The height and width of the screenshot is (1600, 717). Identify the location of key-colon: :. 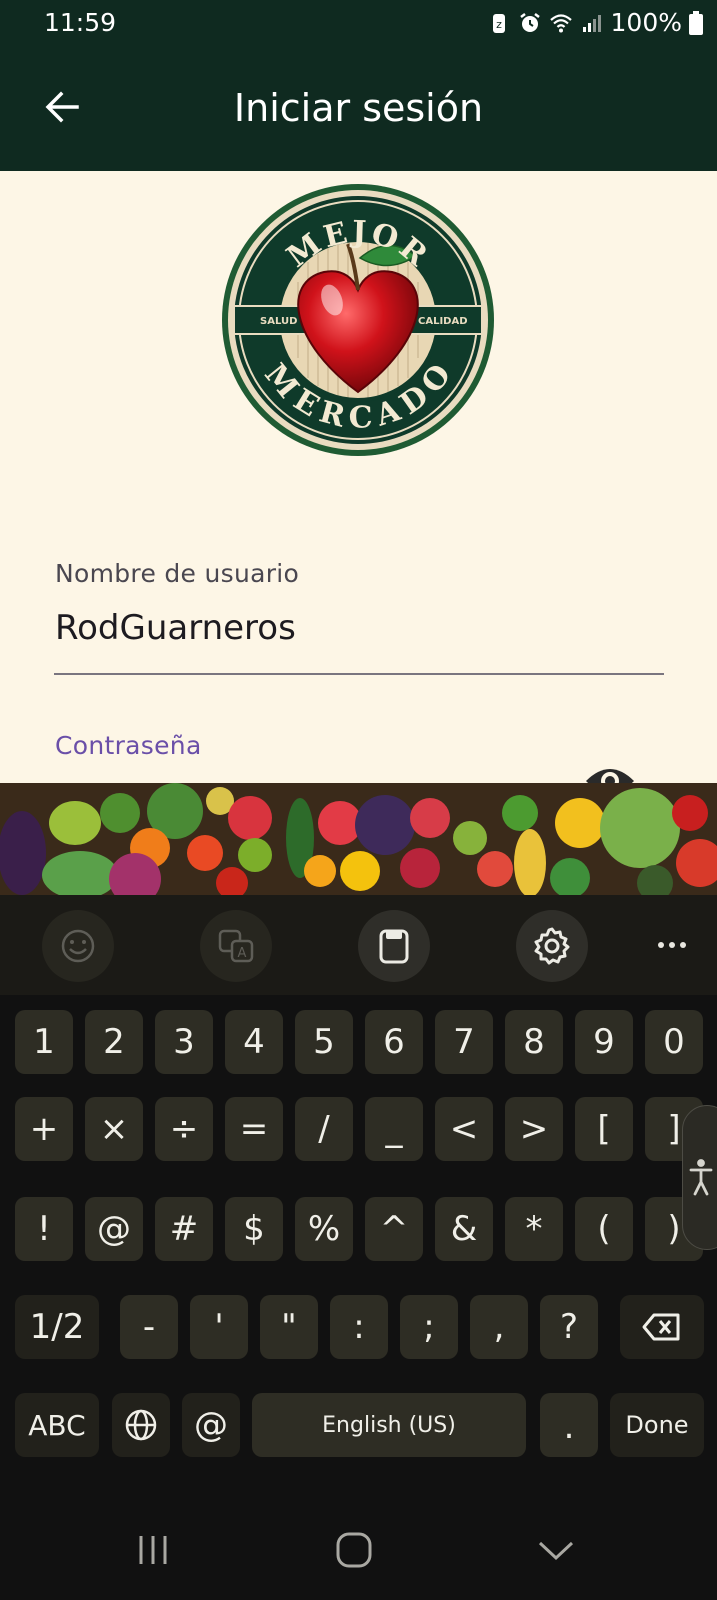
(359, 1327).